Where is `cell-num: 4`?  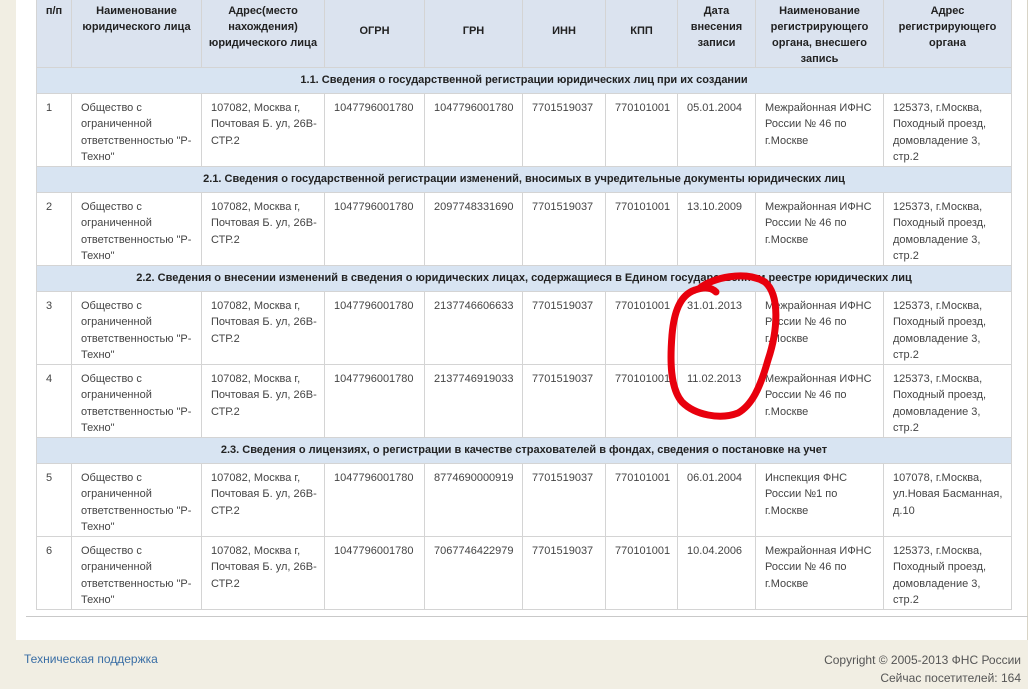 cell-num: 4 is located at coordinates (54, 401).